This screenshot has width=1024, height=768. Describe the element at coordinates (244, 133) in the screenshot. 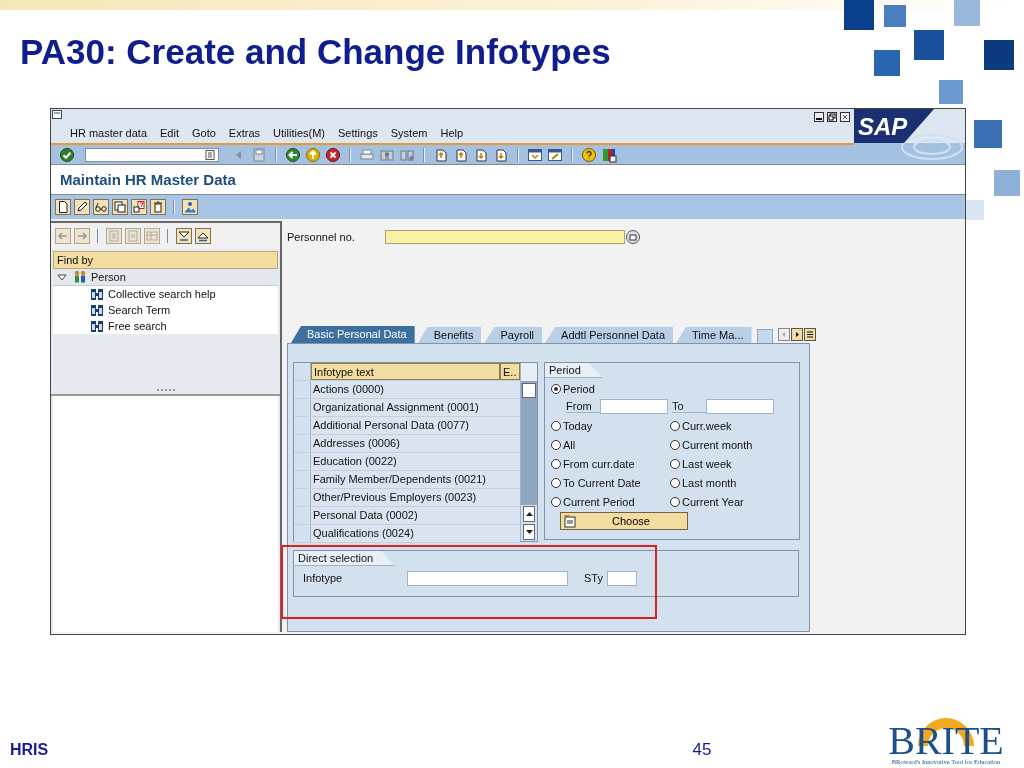

I see `menu-item: Extras` at that location.